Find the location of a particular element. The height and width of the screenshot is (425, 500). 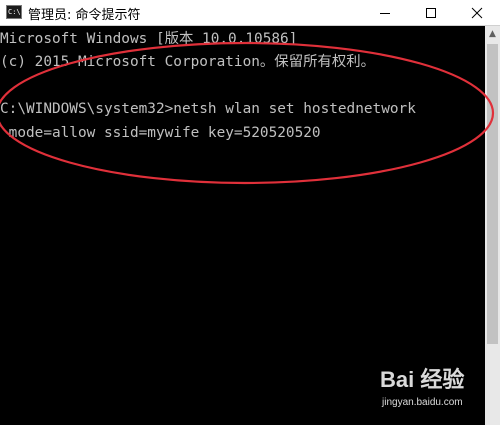

console-line-version: Microsoft Windows [版本 10.0.10586] is located at coordinates (149, 39).